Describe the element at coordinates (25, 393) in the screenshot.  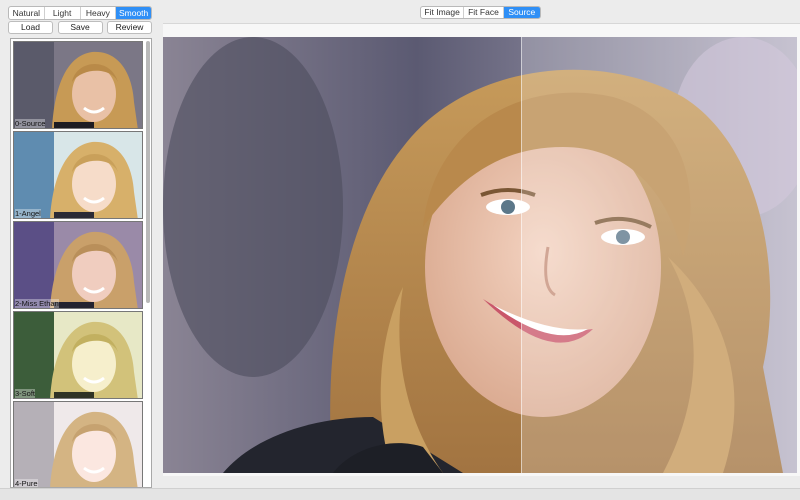
I see `preset-label: 3-Soft` at that location.